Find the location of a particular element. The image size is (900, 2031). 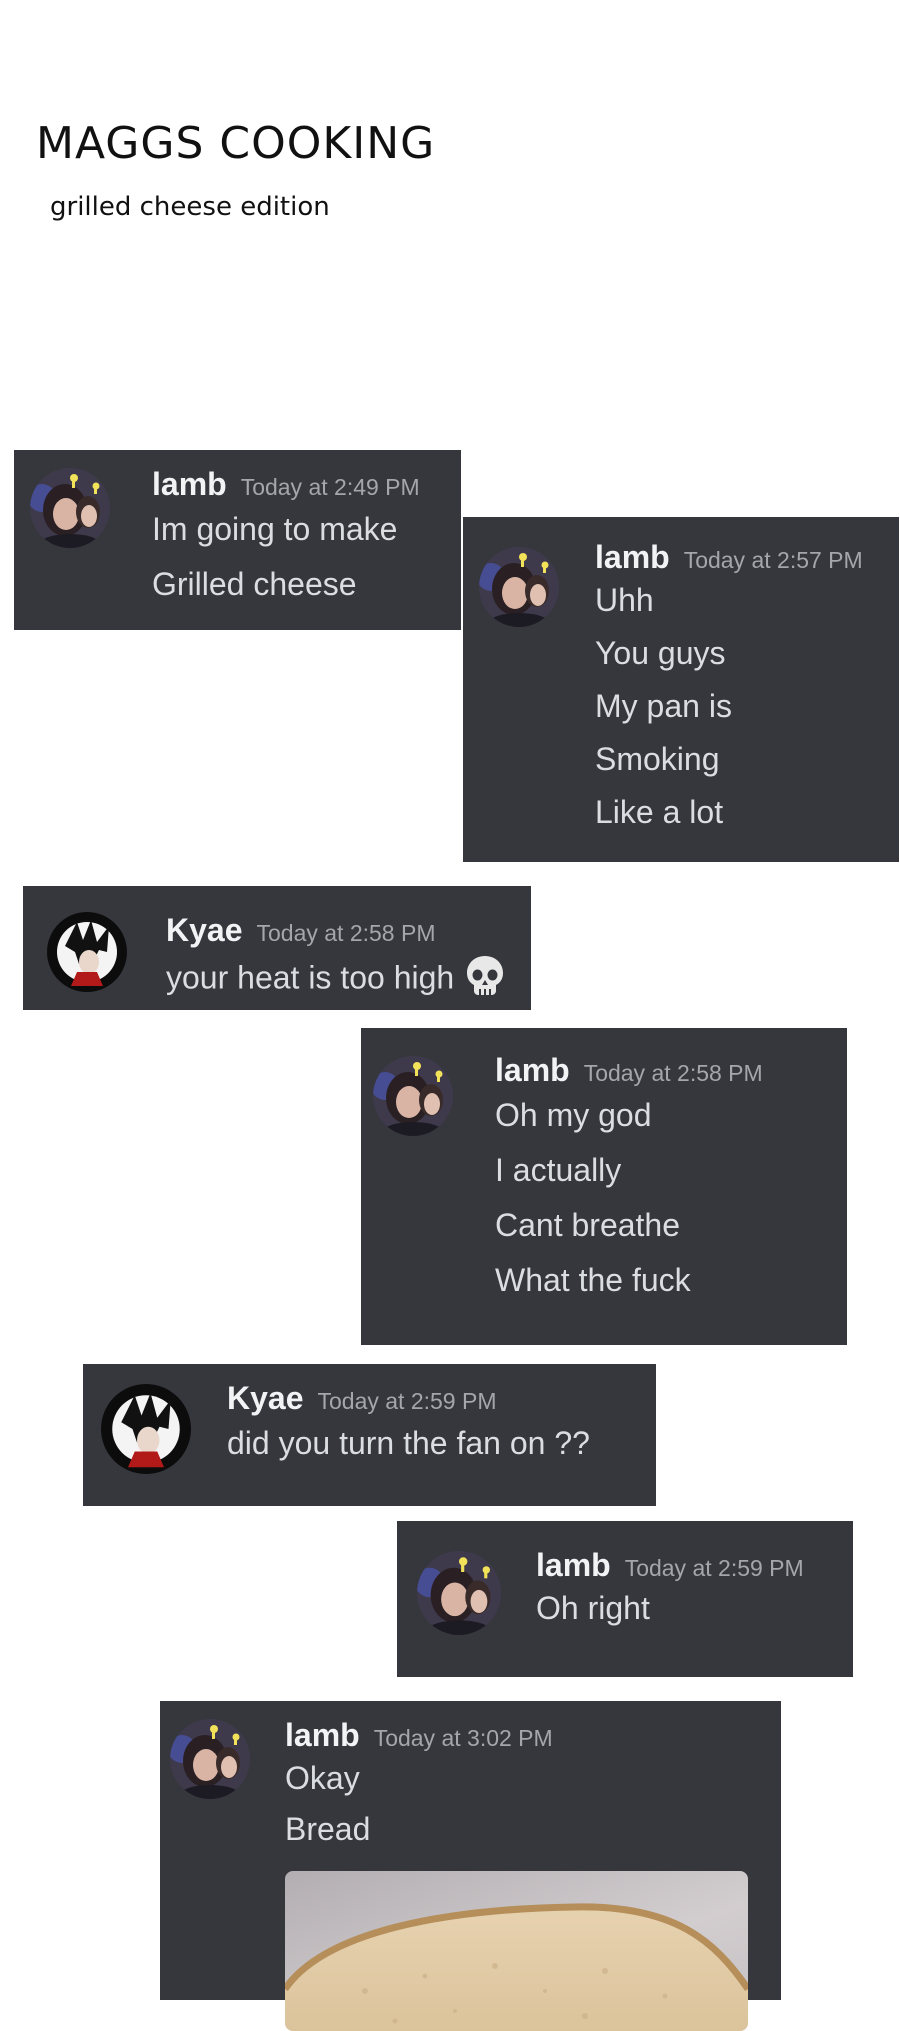

message-text: I actually is located at coordinates (558, 1170).